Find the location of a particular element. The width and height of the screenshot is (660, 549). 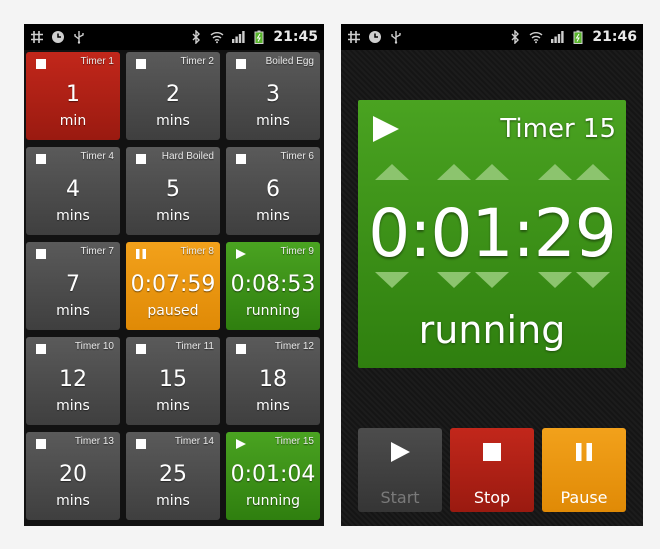

increment-tens-seconds-arrow-icon is located at coordinates (555, 172).